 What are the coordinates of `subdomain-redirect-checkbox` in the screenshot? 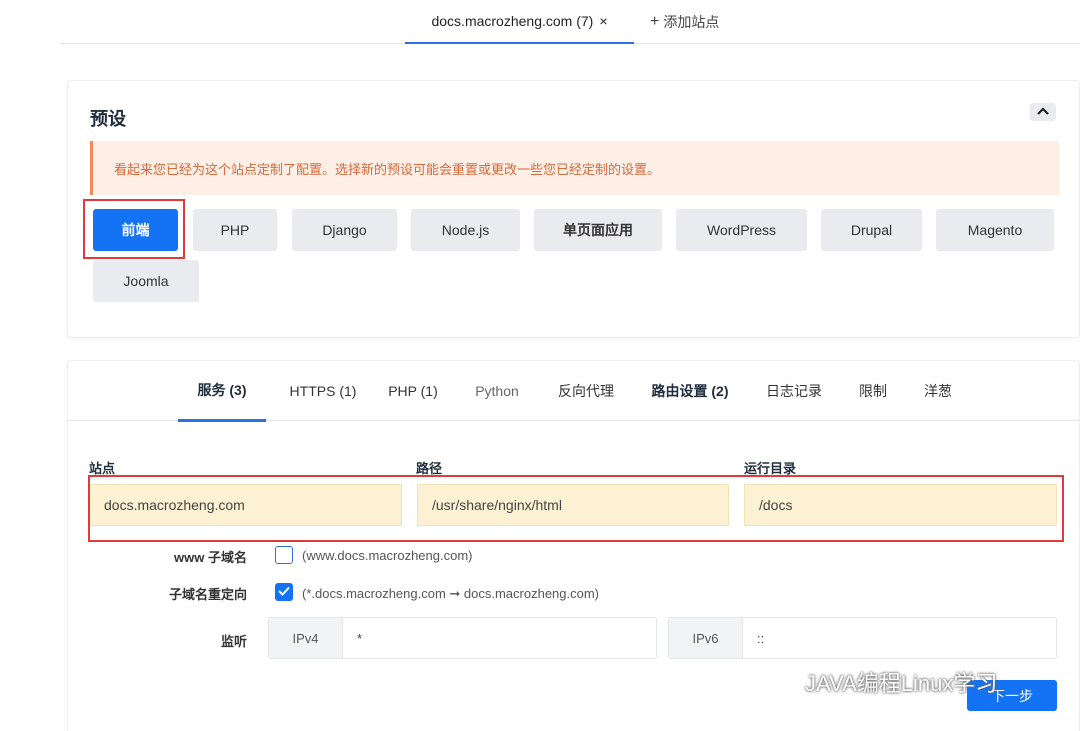 It's located at (284, 592).